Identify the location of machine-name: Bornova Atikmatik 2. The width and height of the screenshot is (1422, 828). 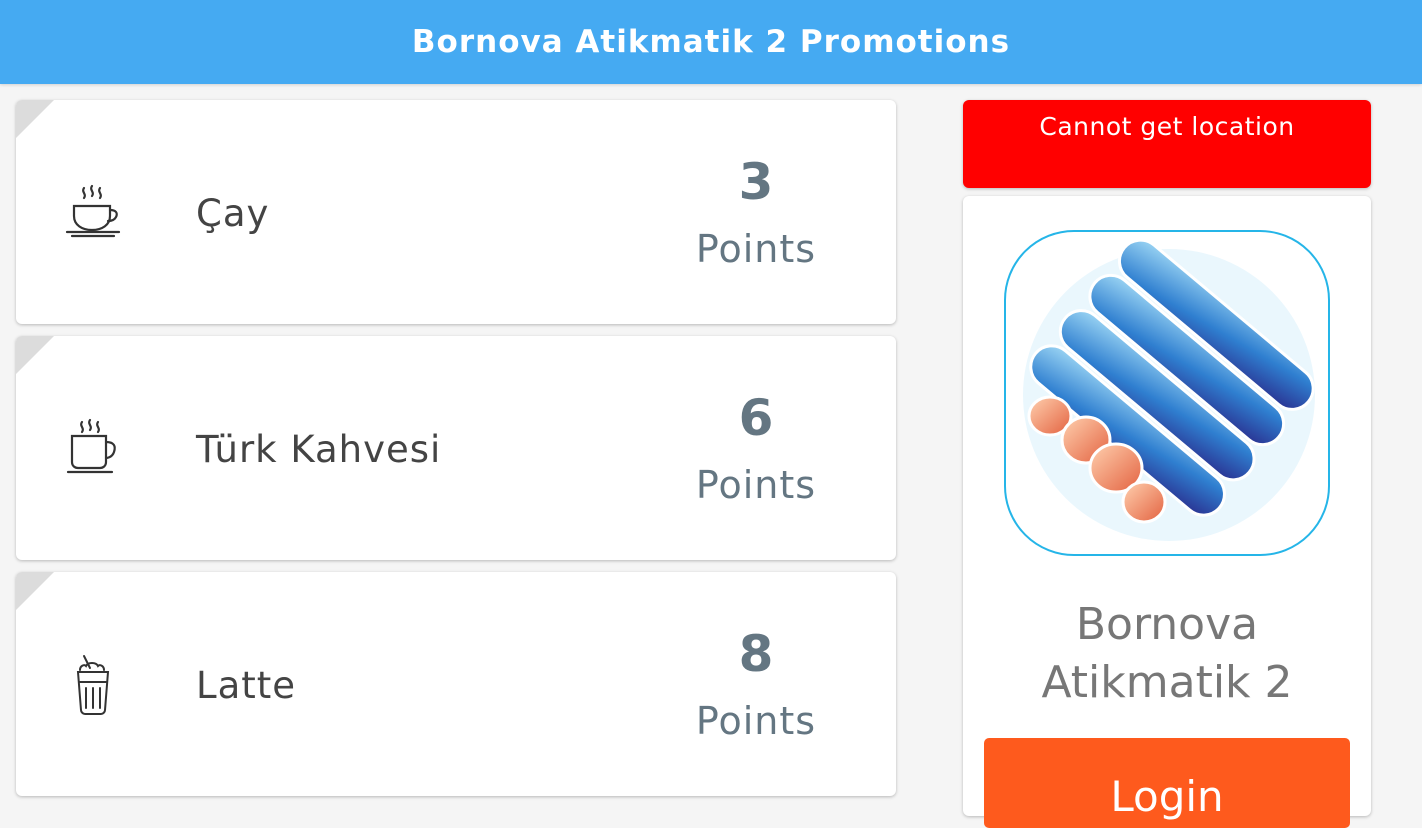
(1167, 654).